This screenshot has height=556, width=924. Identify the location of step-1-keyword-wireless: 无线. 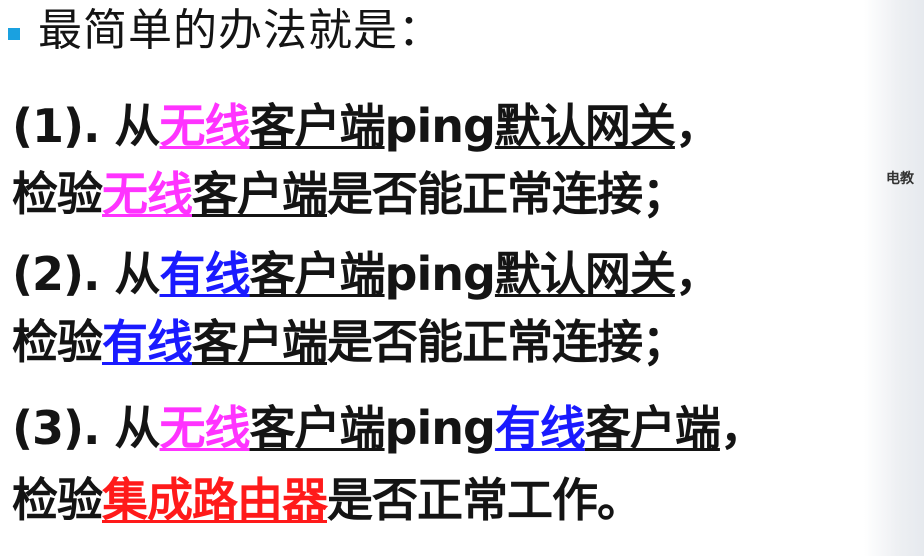
(205, 126).